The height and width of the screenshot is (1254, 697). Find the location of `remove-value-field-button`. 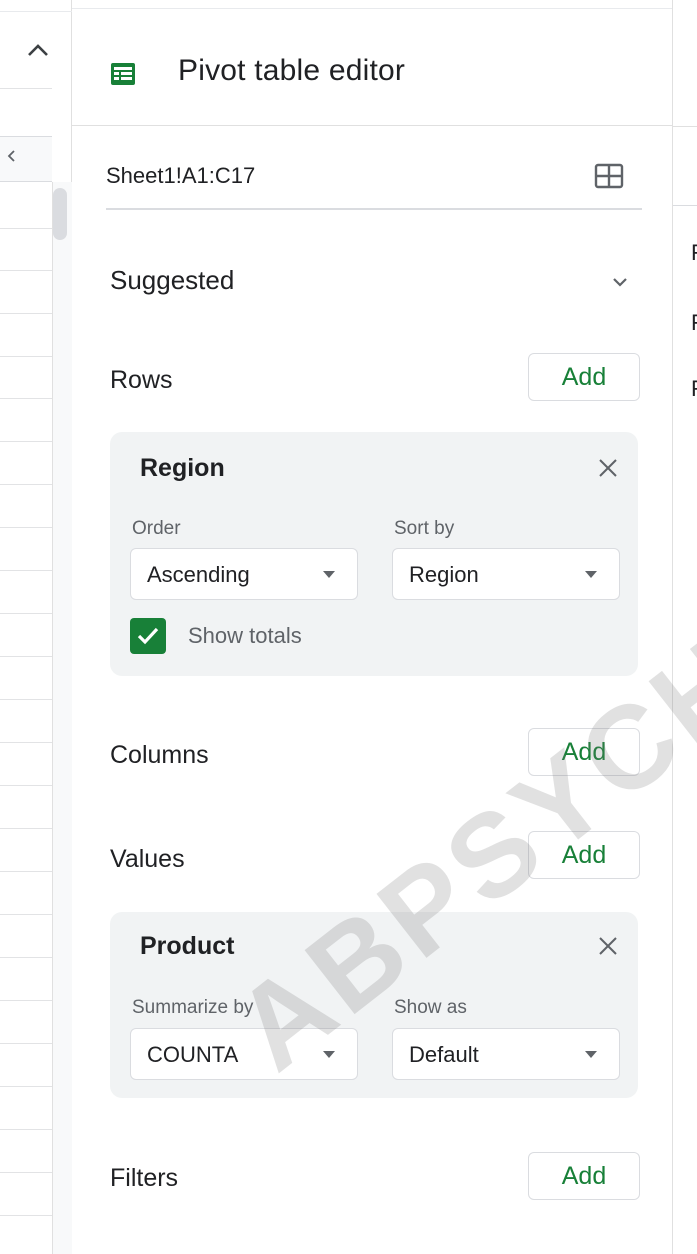

remove-value-field-button is located at coordinates (608, 946).